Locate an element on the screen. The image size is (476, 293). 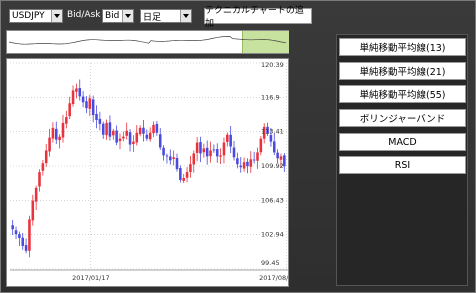
y-tick-label: 120.39 is located at coordinates (272, 65).